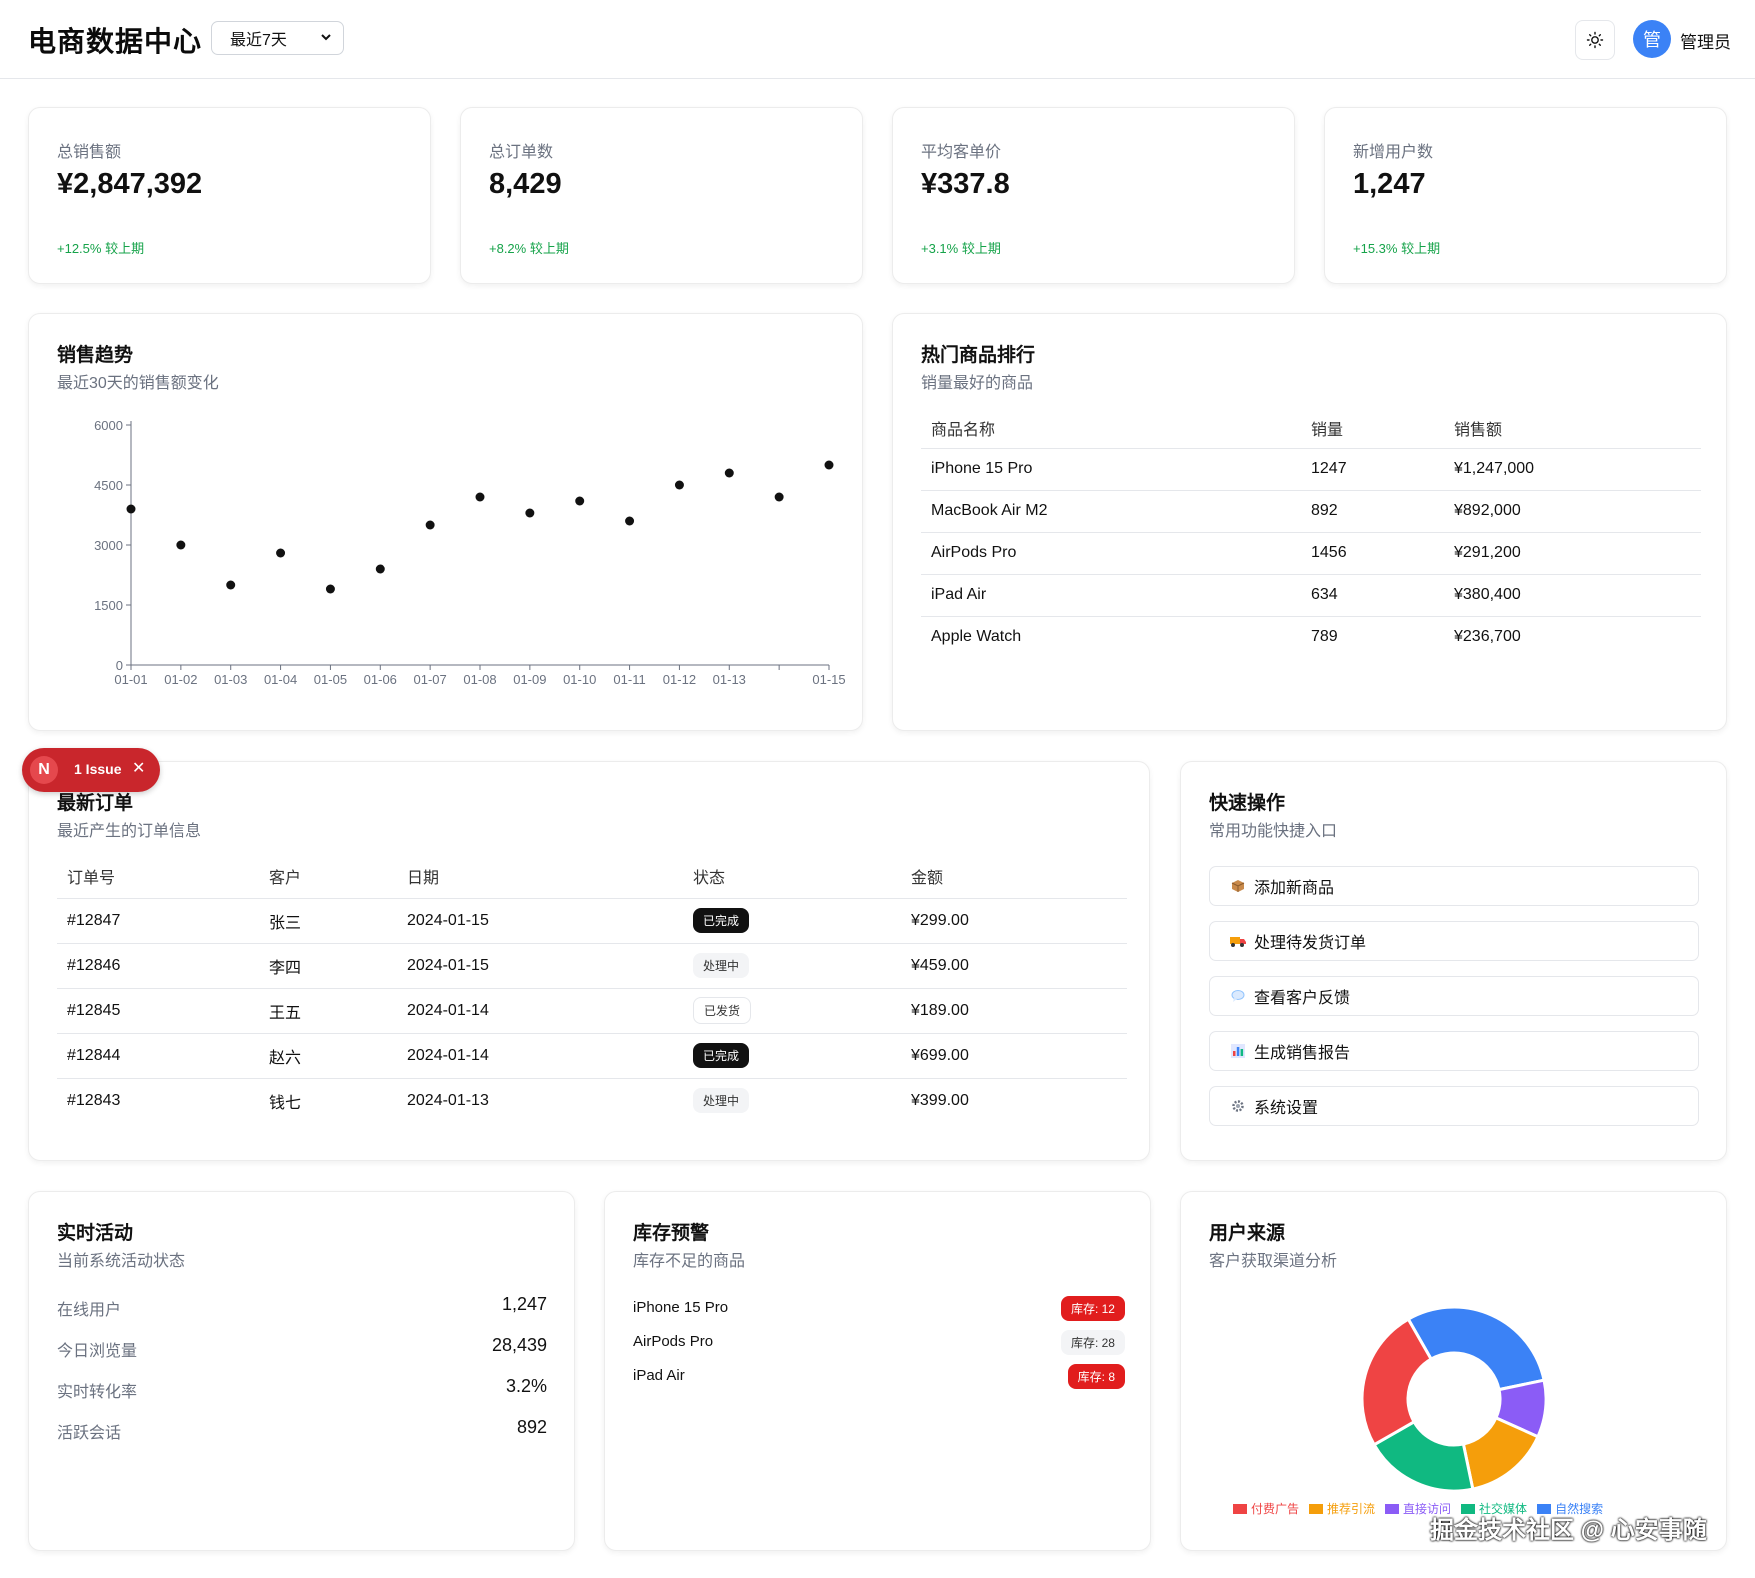 The image size is (1755, 1578). What do you see at coordinates (671, 1233) in the screenshot?
I see `card-title: 库存预警` at bounding box center [671, 1233].